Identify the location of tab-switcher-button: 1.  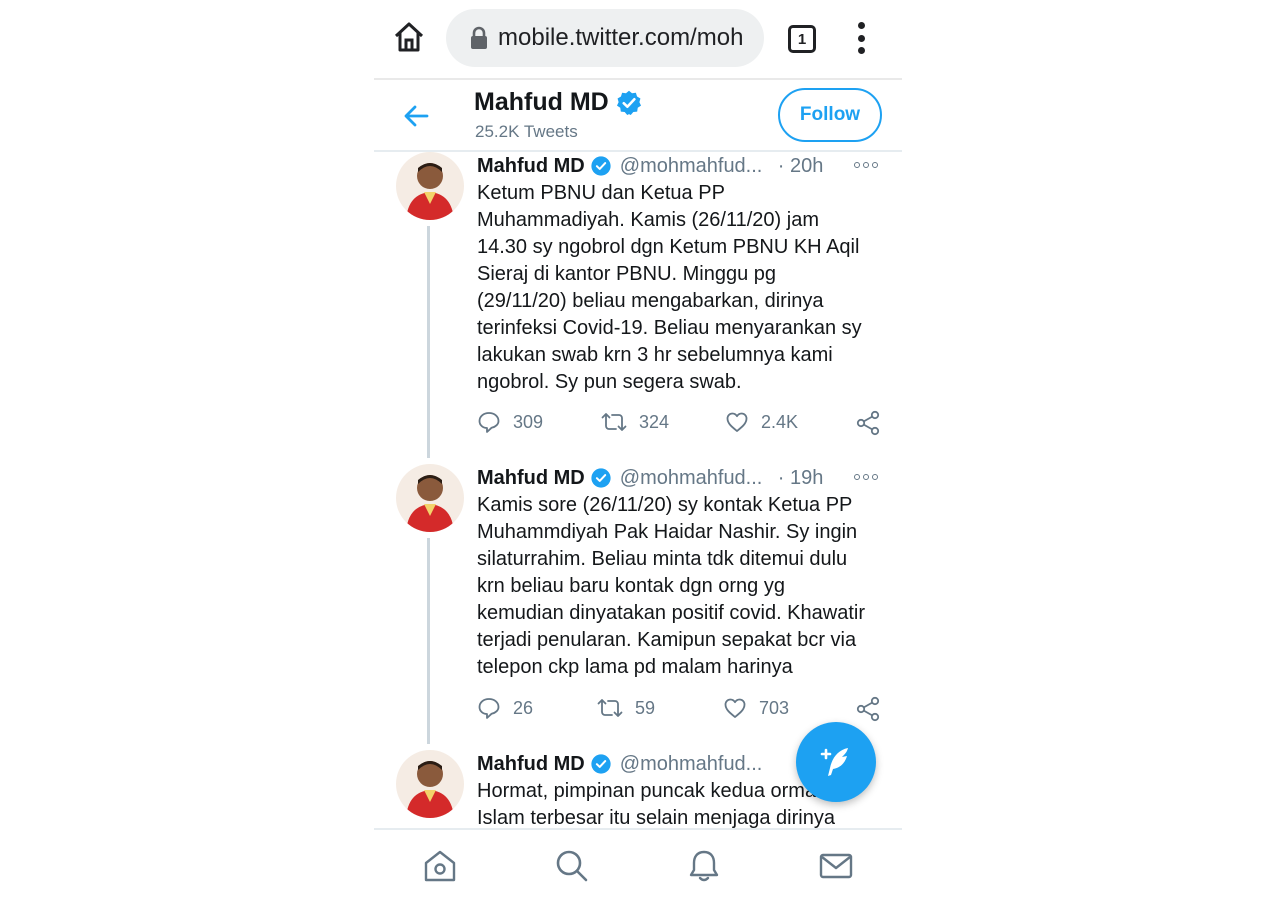
(802, 39).